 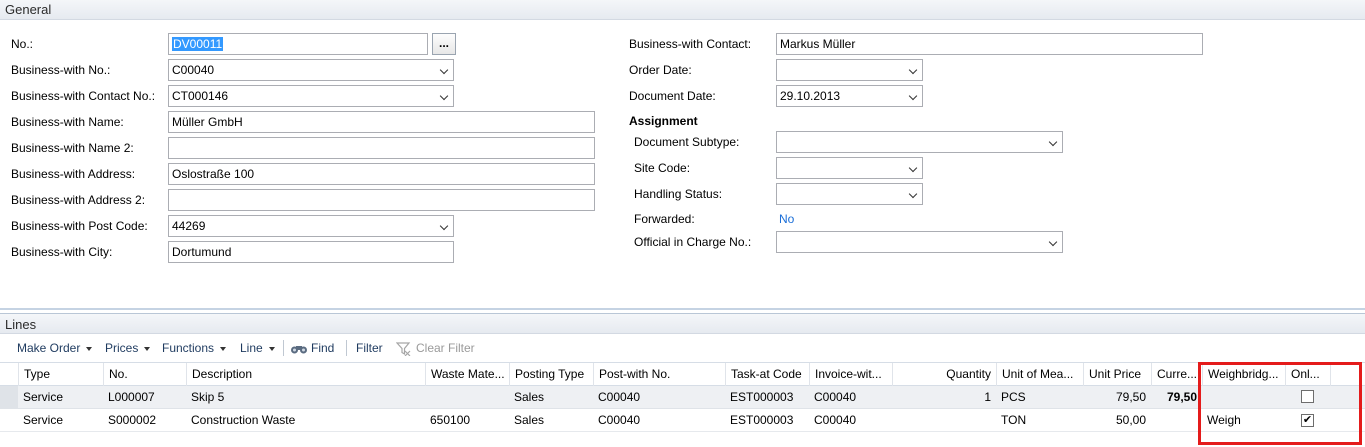 I want to click on clear-filter-button: Clear Filter, so click(x=435, y=348).